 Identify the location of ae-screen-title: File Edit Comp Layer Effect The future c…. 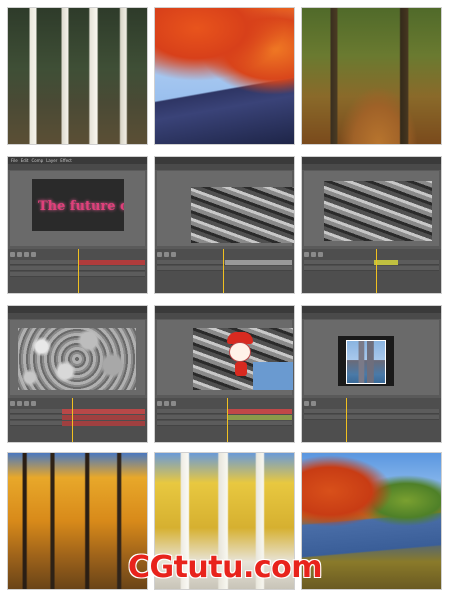
(77, 225).